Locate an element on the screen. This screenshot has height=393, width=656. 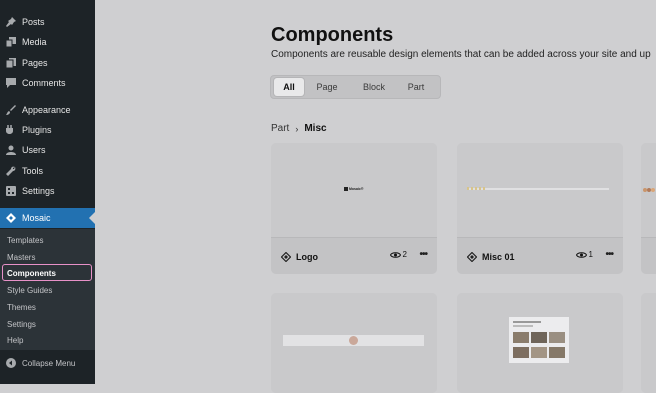
menu-item-comments: Comments is located at coordinates (47, 83).